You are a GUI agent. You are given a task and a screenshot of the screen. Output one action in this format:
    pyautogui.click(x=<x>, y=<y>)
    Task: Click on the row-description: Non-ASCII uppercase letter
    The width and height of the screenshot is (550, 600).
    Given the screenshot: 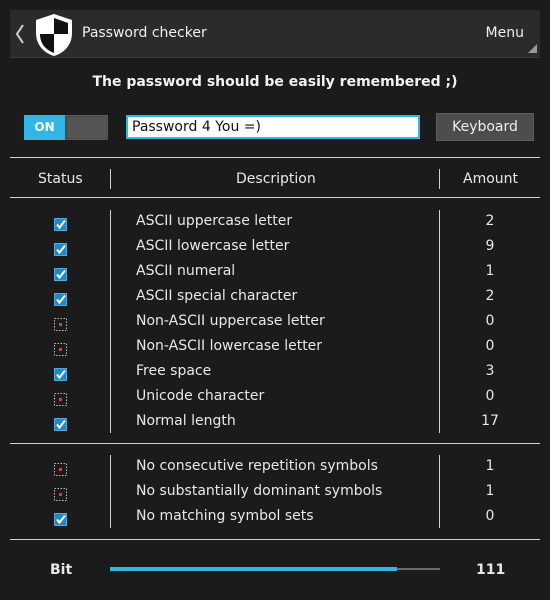 What is the action you would take?
    pyautogui.click(x=230, y=321)
    